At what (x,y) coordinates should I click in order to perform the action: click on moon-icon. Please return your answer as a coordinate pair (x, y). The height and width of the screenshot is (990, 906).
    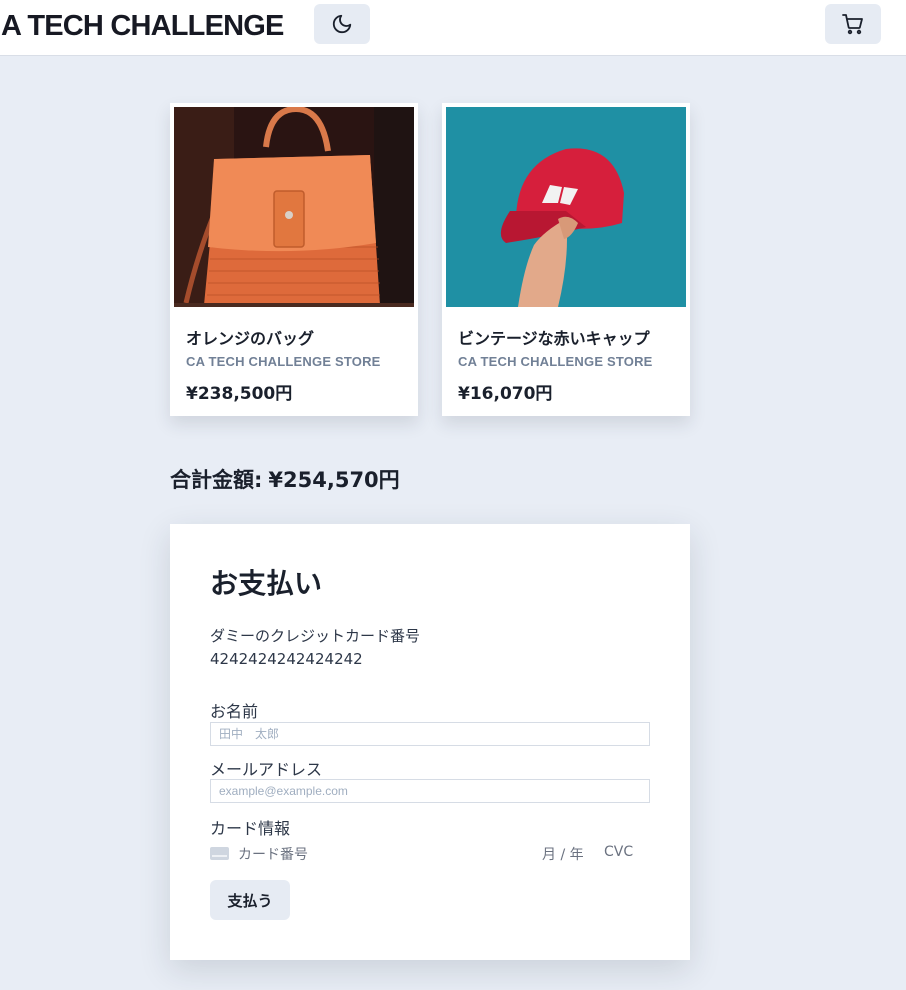
    Looking at the image, I should click on (342, 24).